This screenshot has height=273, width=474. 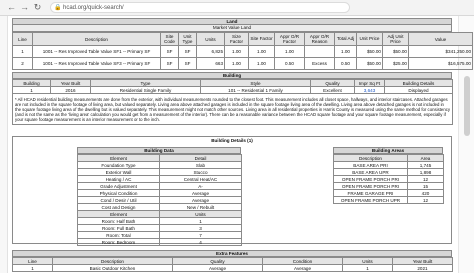 I want to click on land-cell: 1, so click(x=22, y=51).